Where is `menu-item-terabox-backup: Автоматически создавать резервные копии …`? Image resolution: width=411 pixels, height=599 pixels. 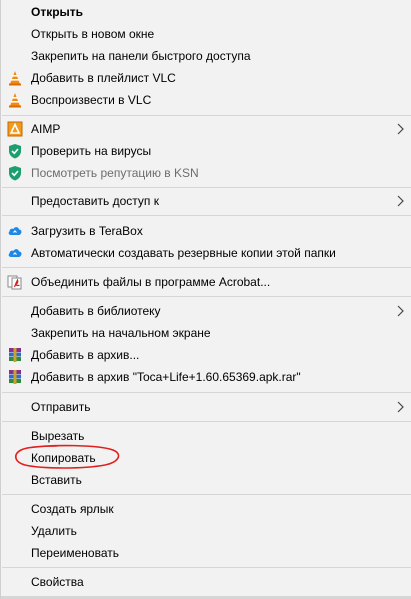 menu-item-terabox-backup: Автоматически создавать резервные копии … is located at coordinates (206, 253).